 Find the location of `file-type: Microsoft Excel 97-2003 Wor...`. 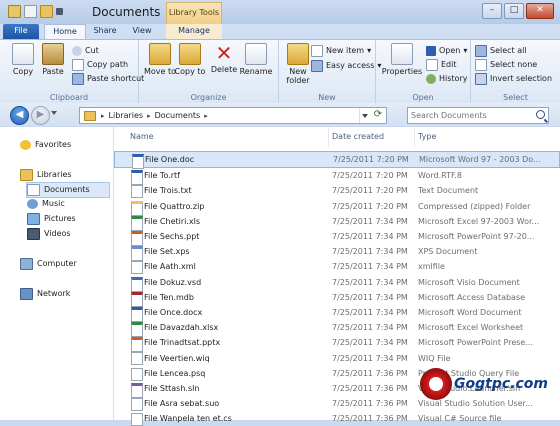

file-type: Microsoft Excel 97-2003 Wor... is located at coordinates (479, 221).